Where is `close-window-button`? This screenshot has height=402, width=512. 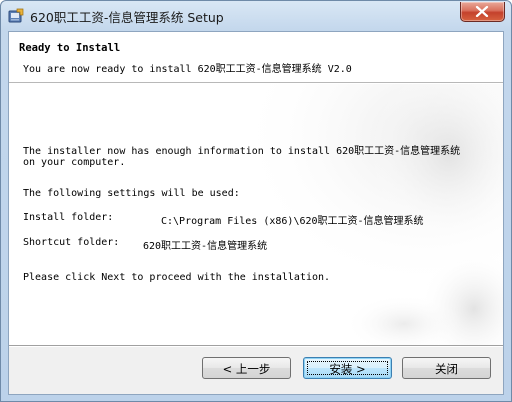 close-window-button is located at coordinates (482, 12).